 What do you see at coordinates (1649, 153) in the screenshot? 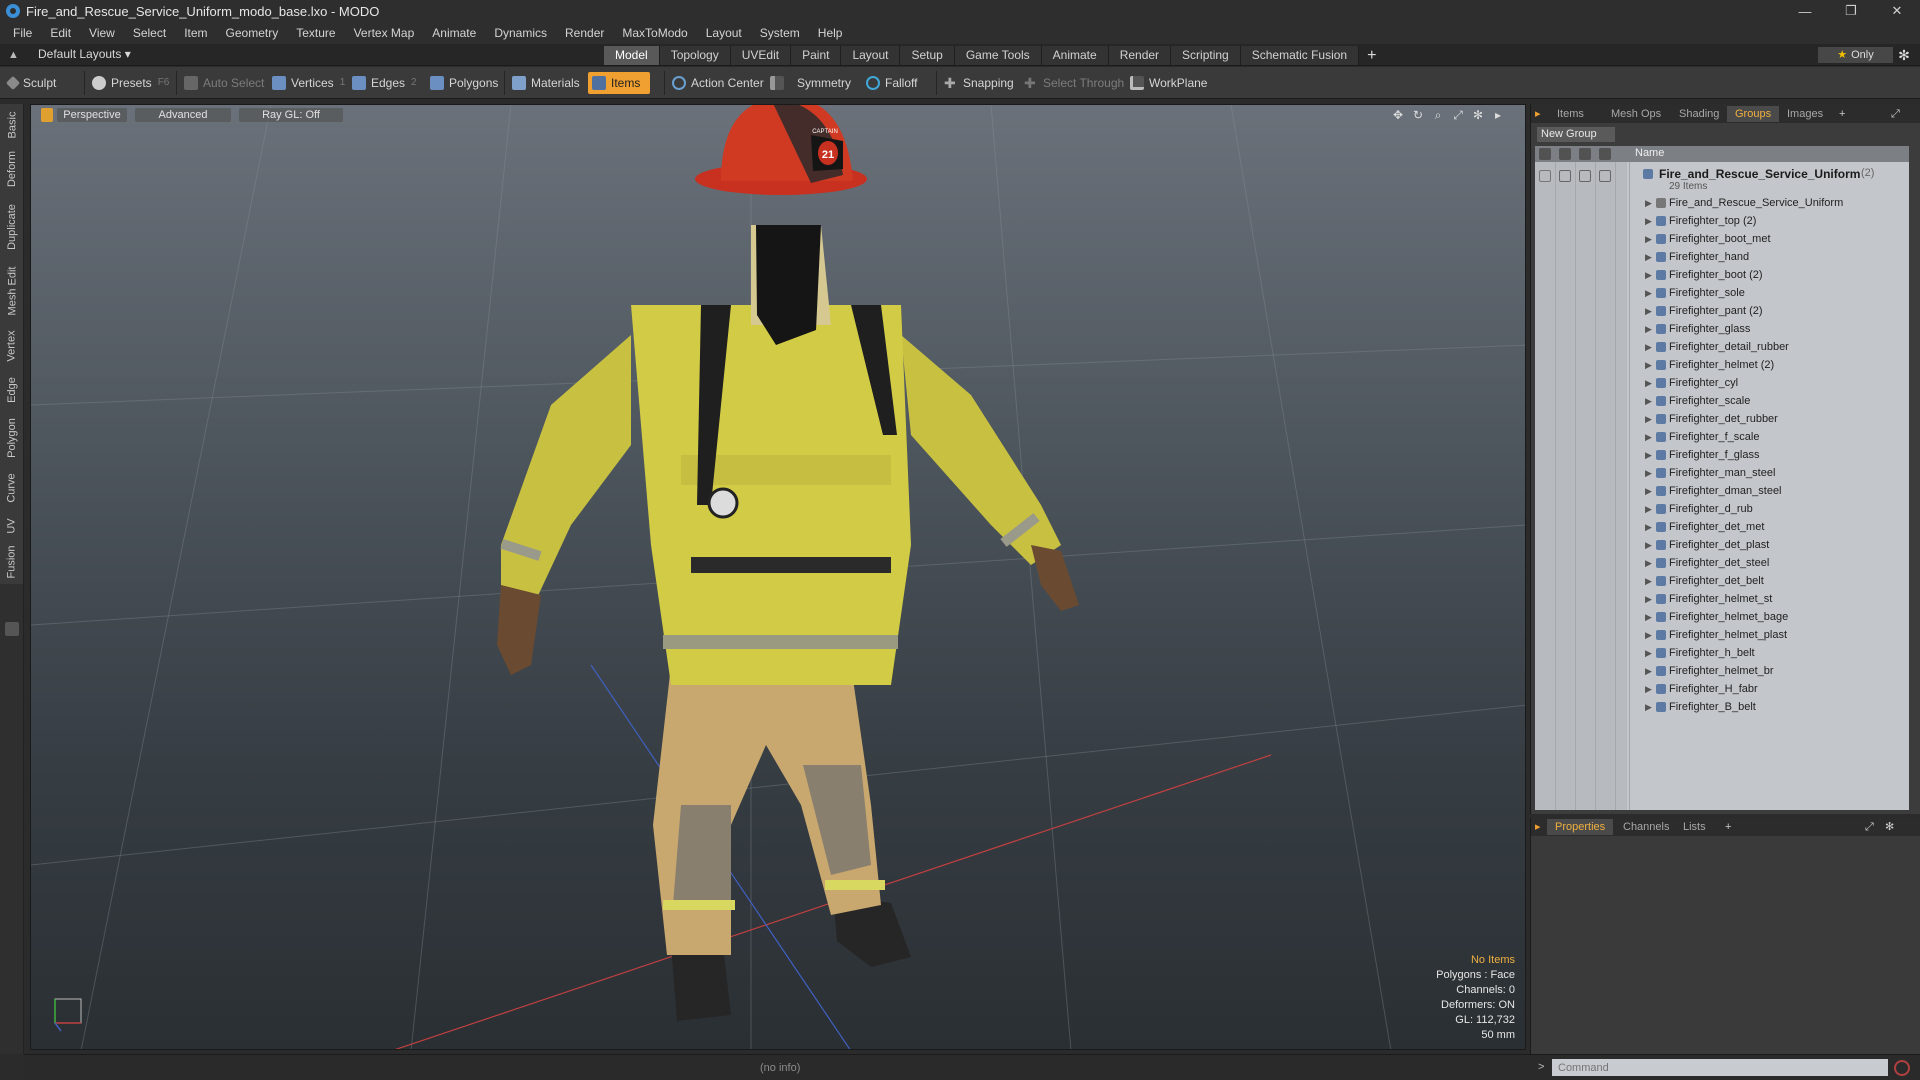
I see `name-column-header: Name` at bounding box center [1649, 153].